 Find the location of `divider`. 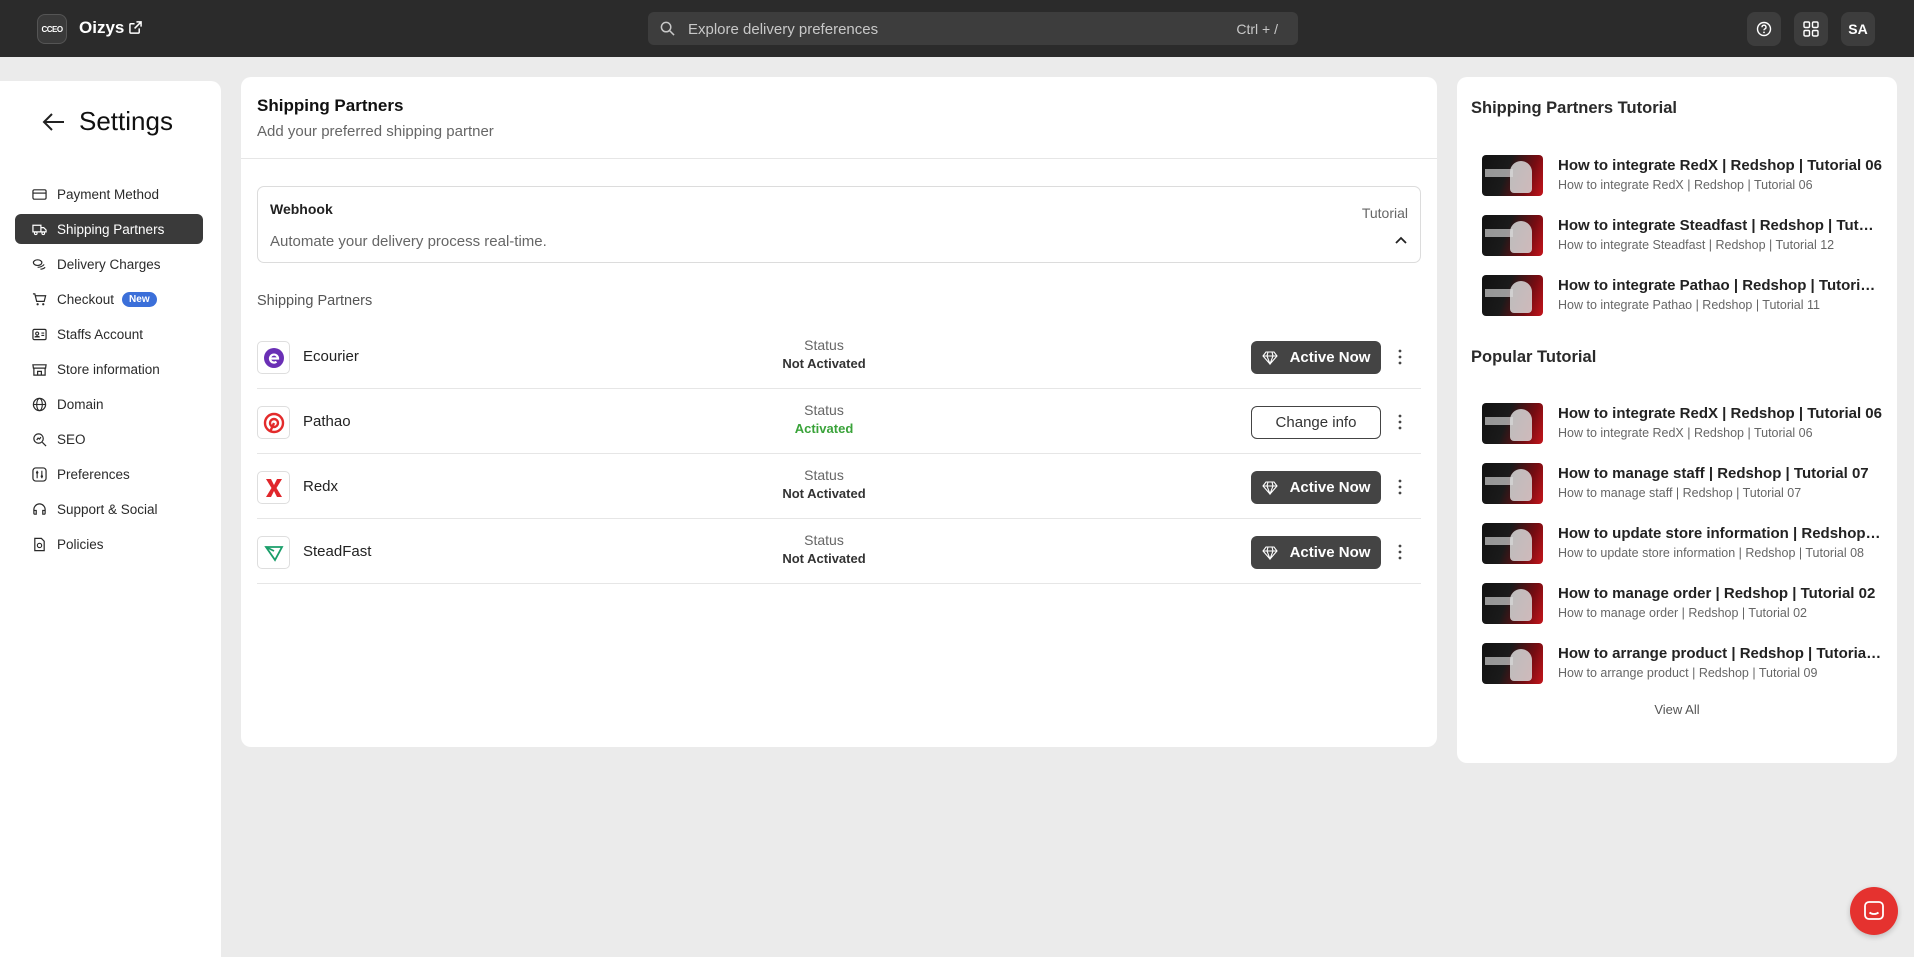

divider is located at coordinates (839, 158).